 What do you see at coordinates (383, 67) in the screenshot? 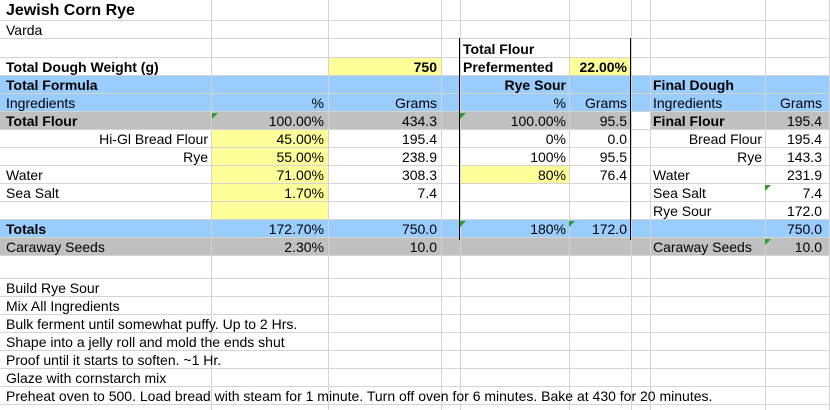
I see `total-dough-weight-value: 750` at bounding box center [383, 67].